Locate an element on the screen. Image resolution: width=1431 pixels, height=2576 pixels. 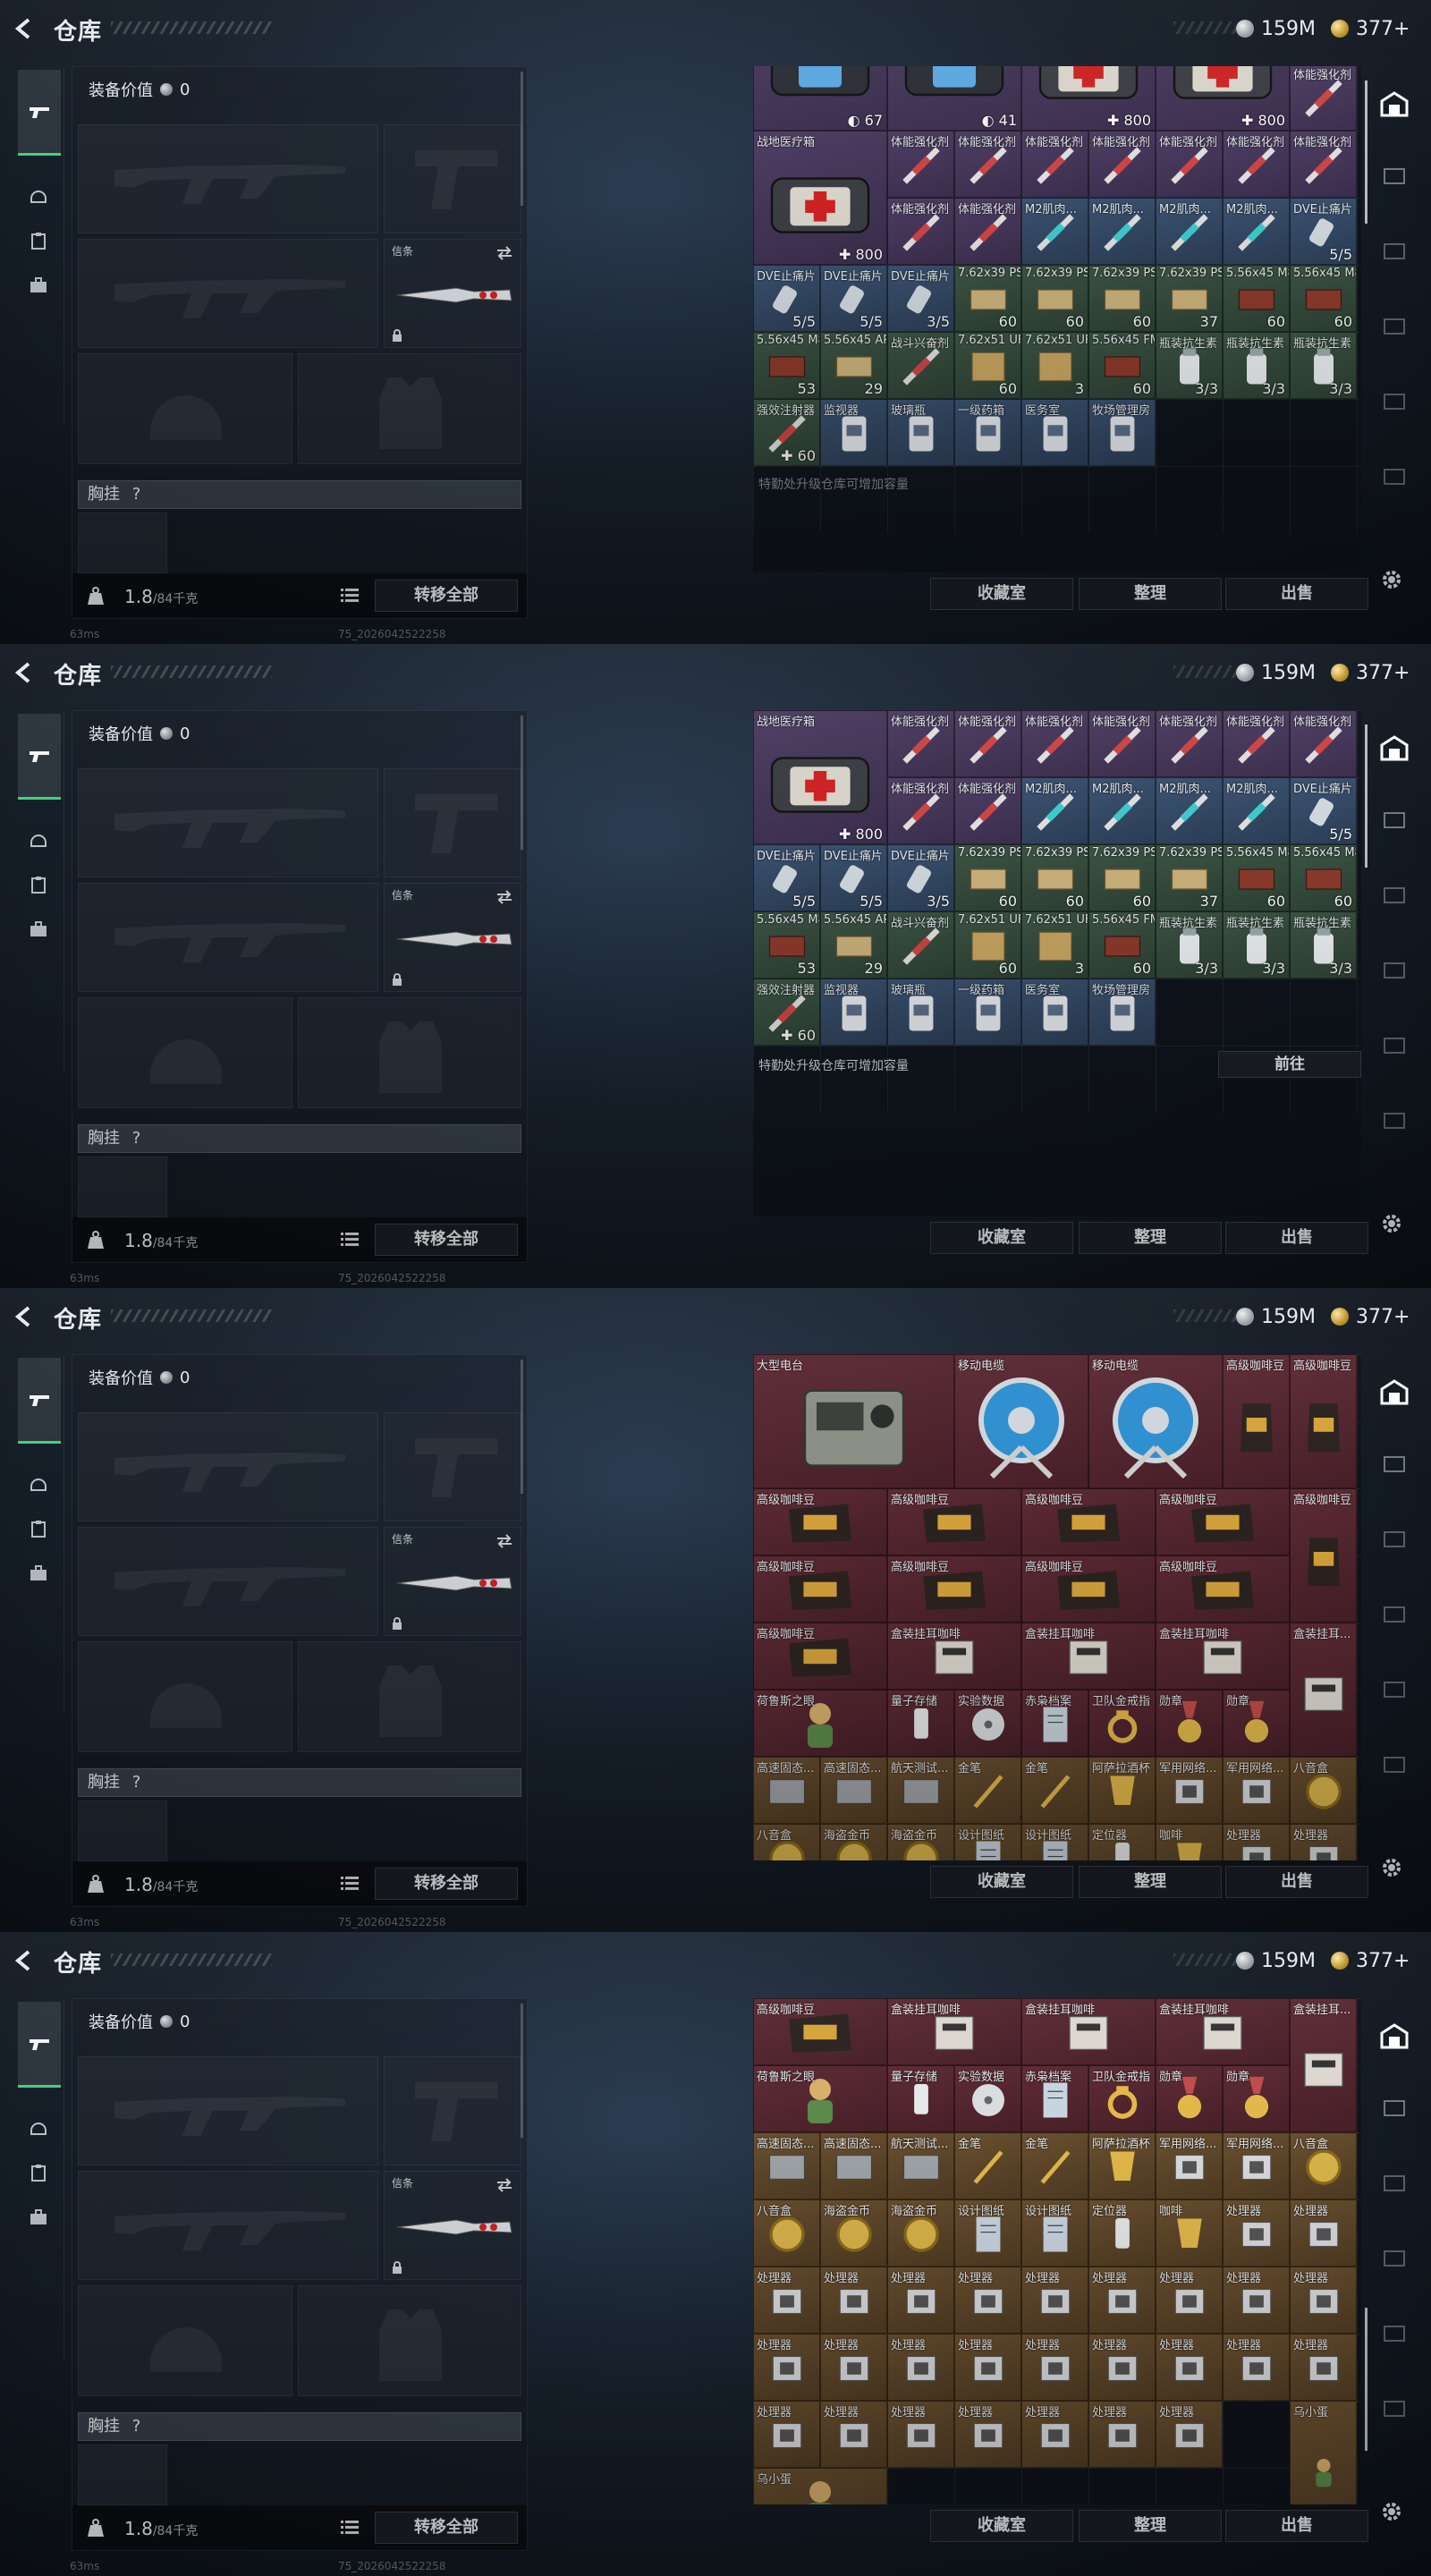
storage-item: 牧场管理房 is located at coordinates (1122, 1012).